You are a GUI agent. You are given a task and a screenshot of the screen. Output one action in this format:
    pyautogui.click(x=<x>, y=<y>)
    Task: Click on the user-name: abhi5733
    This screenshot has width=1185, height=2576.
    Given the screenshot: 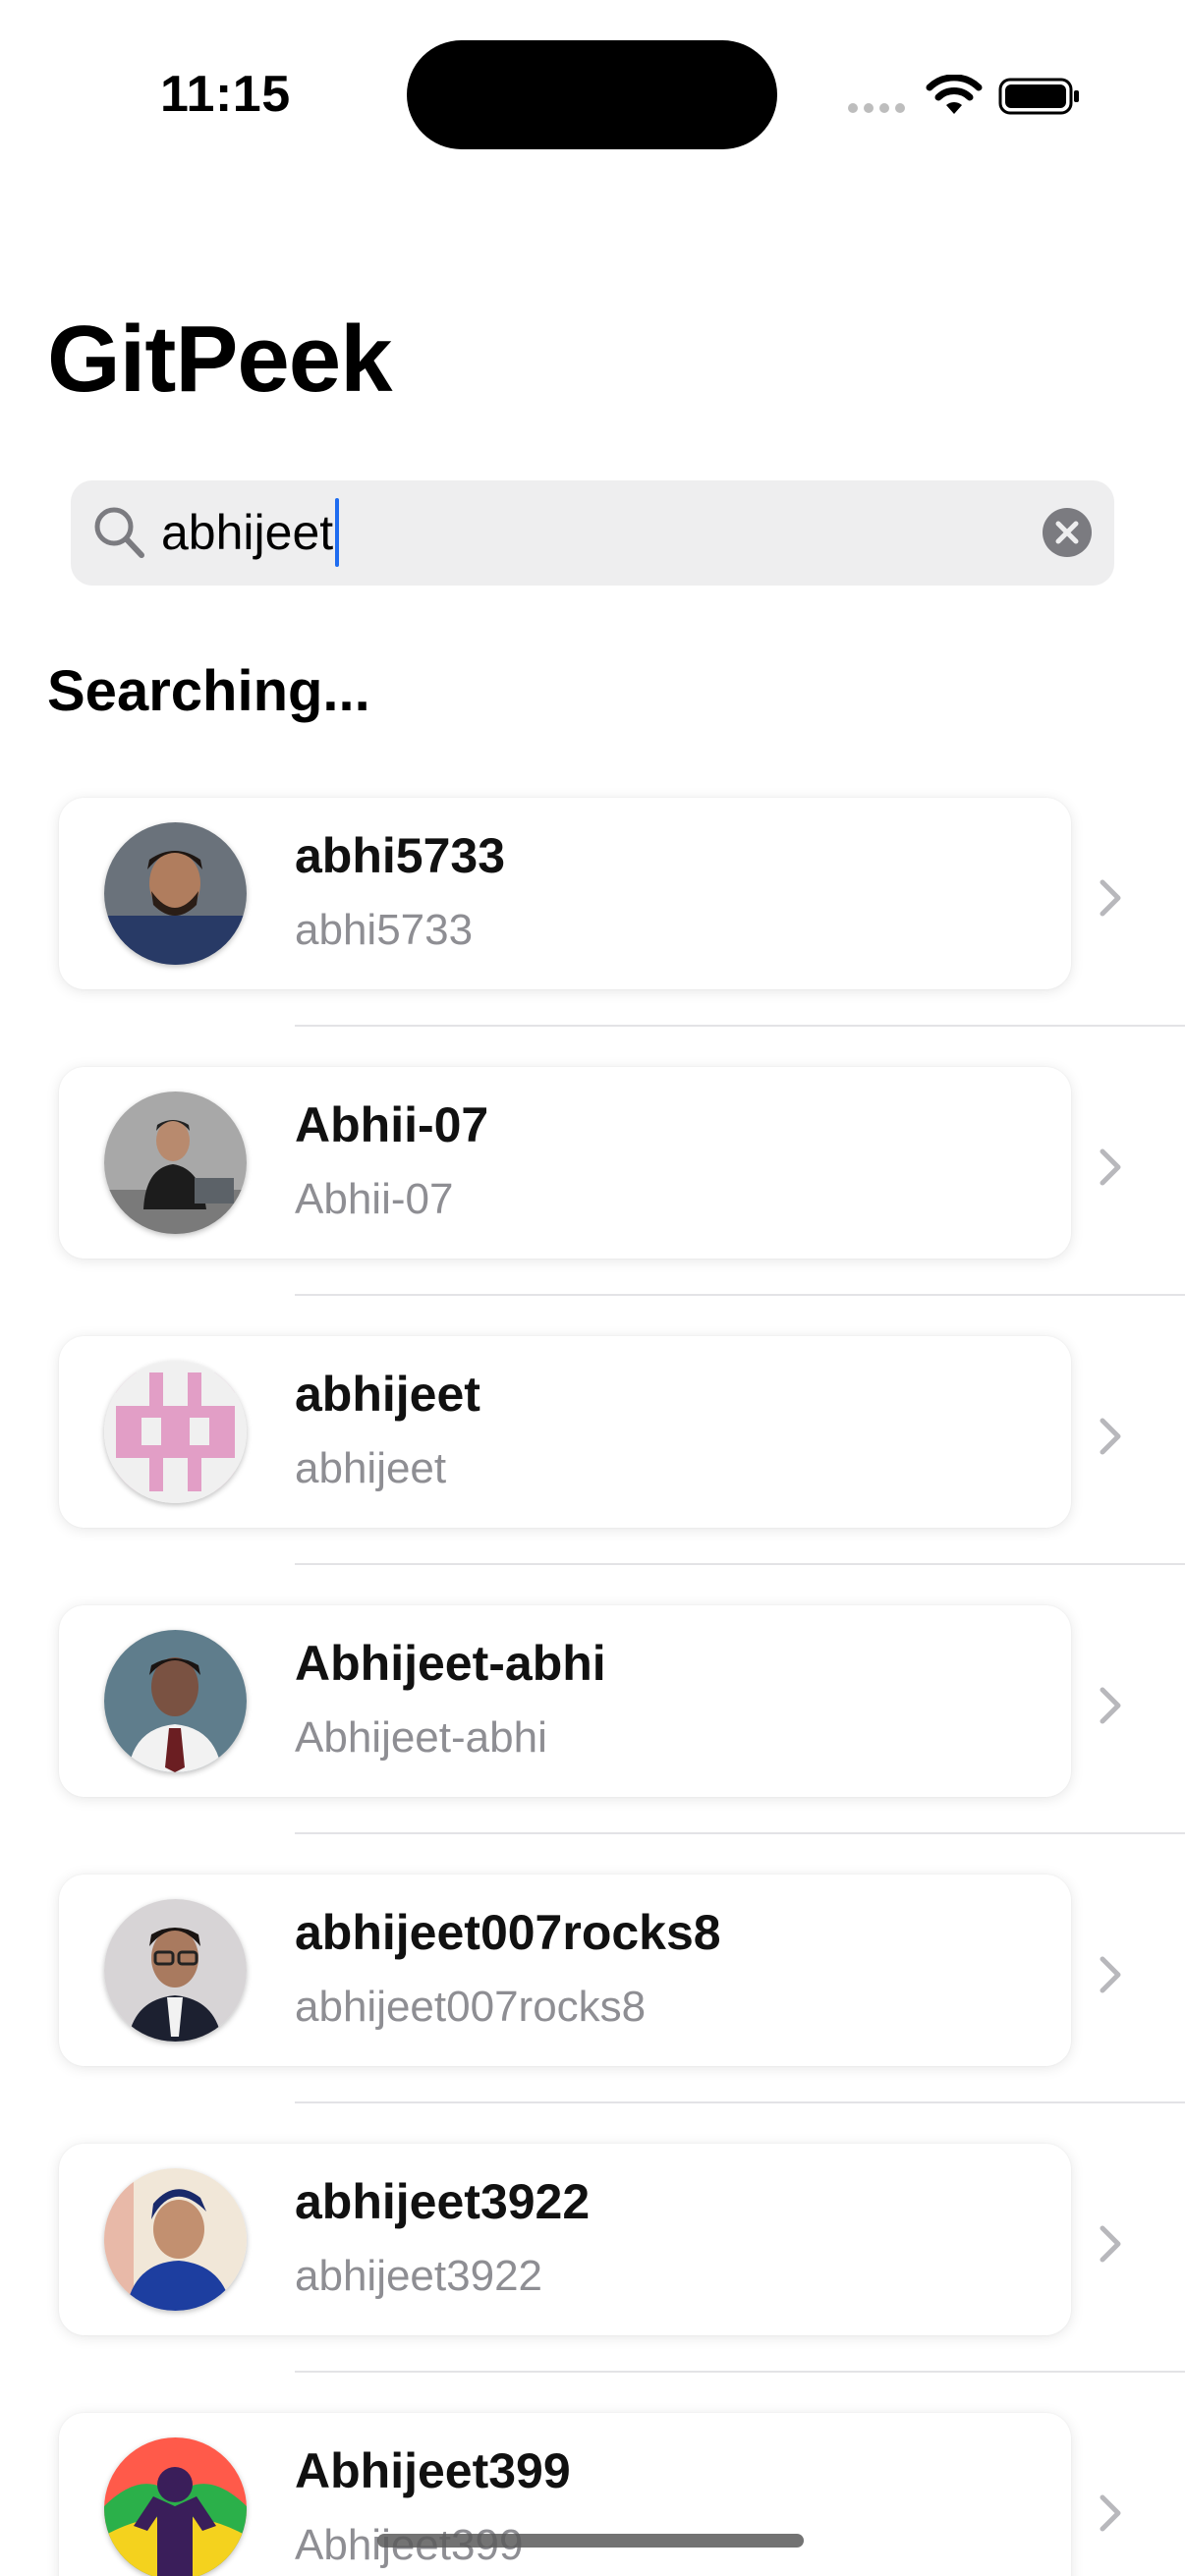 What is the action you would take?
    pyautogui.click(x=401, y=855)
    